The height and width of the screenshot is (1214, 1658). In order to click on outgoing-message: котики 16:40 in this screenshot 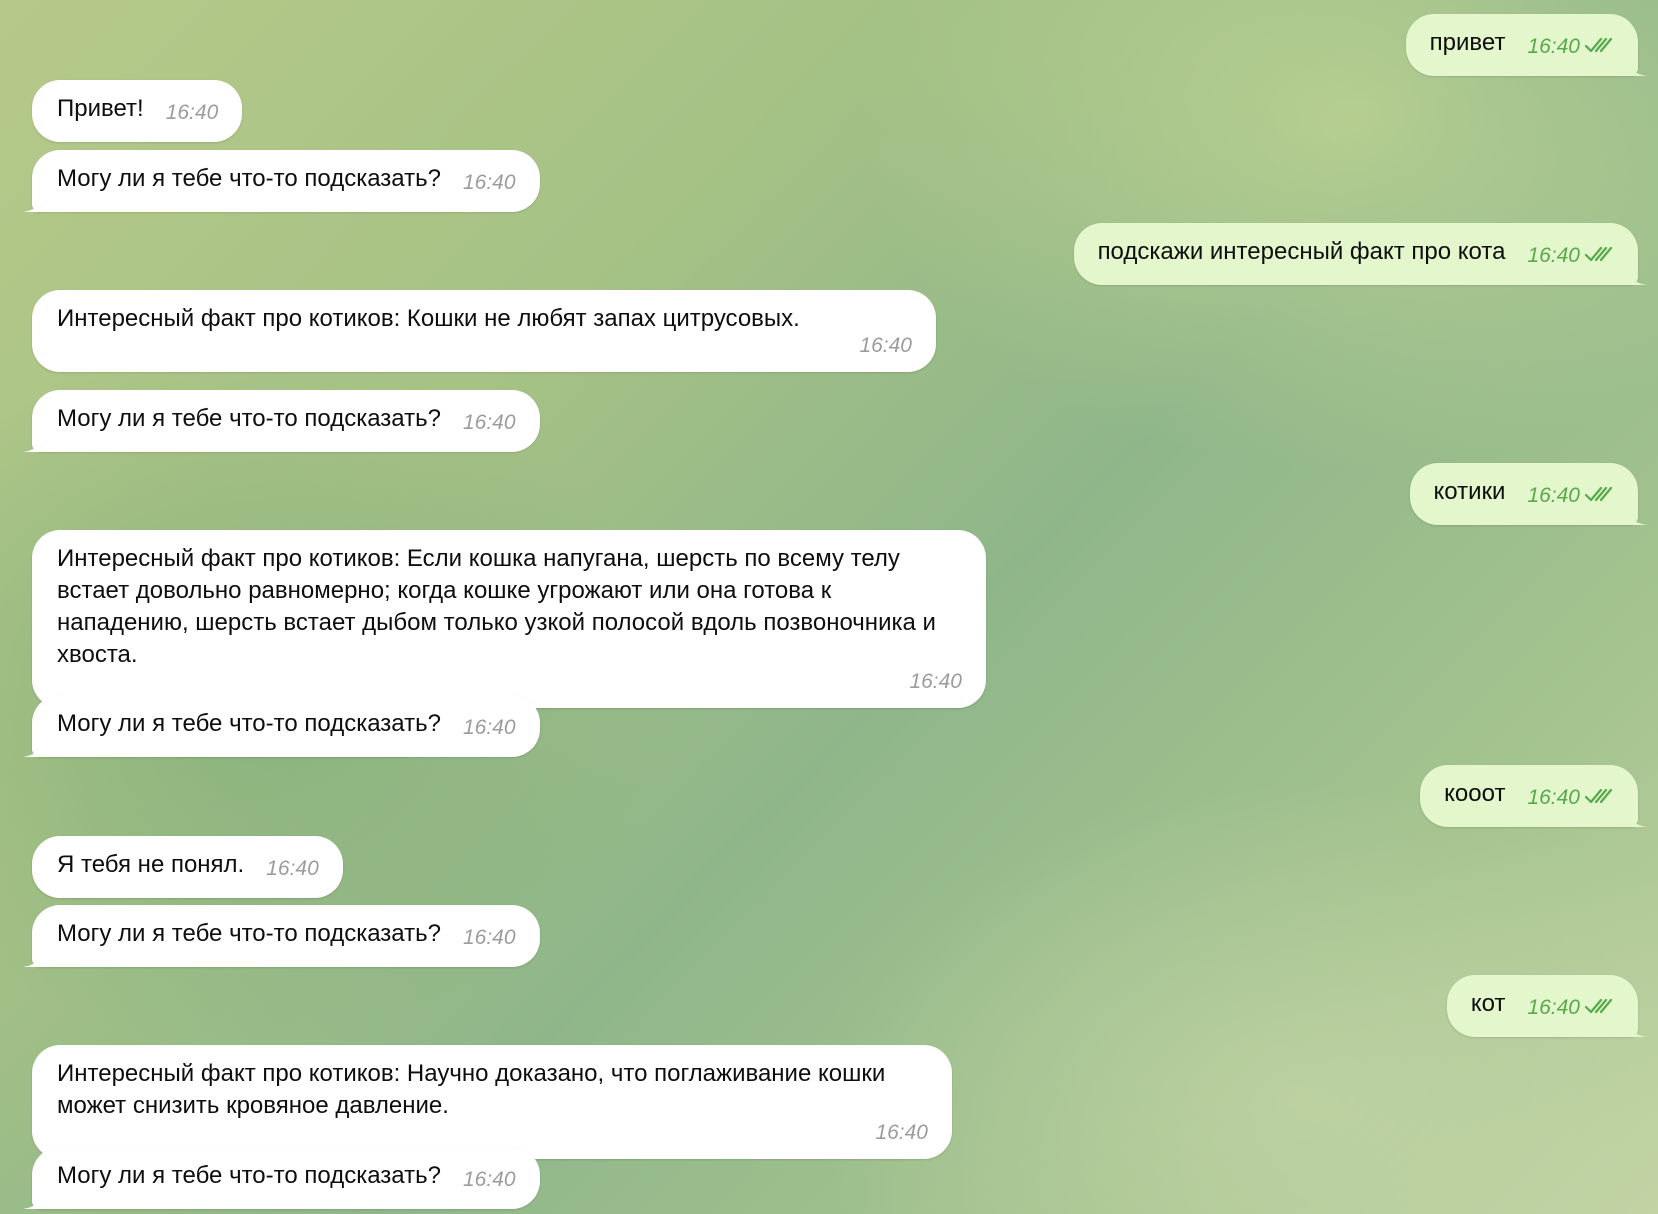, I will do `click(1523, 494)`.